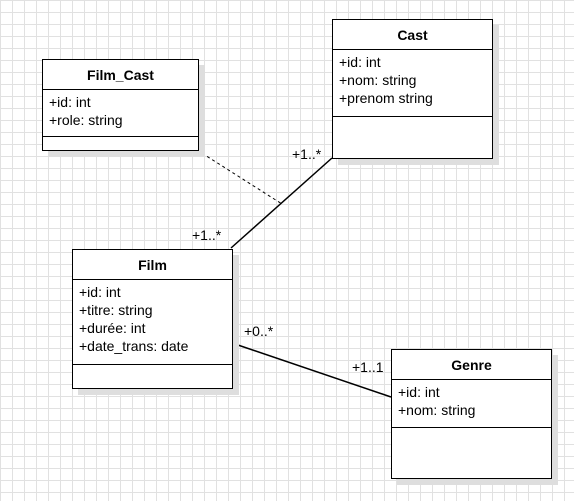 The image size is (574, 501). I want to click on class-name: Genre, so click(471, 365).